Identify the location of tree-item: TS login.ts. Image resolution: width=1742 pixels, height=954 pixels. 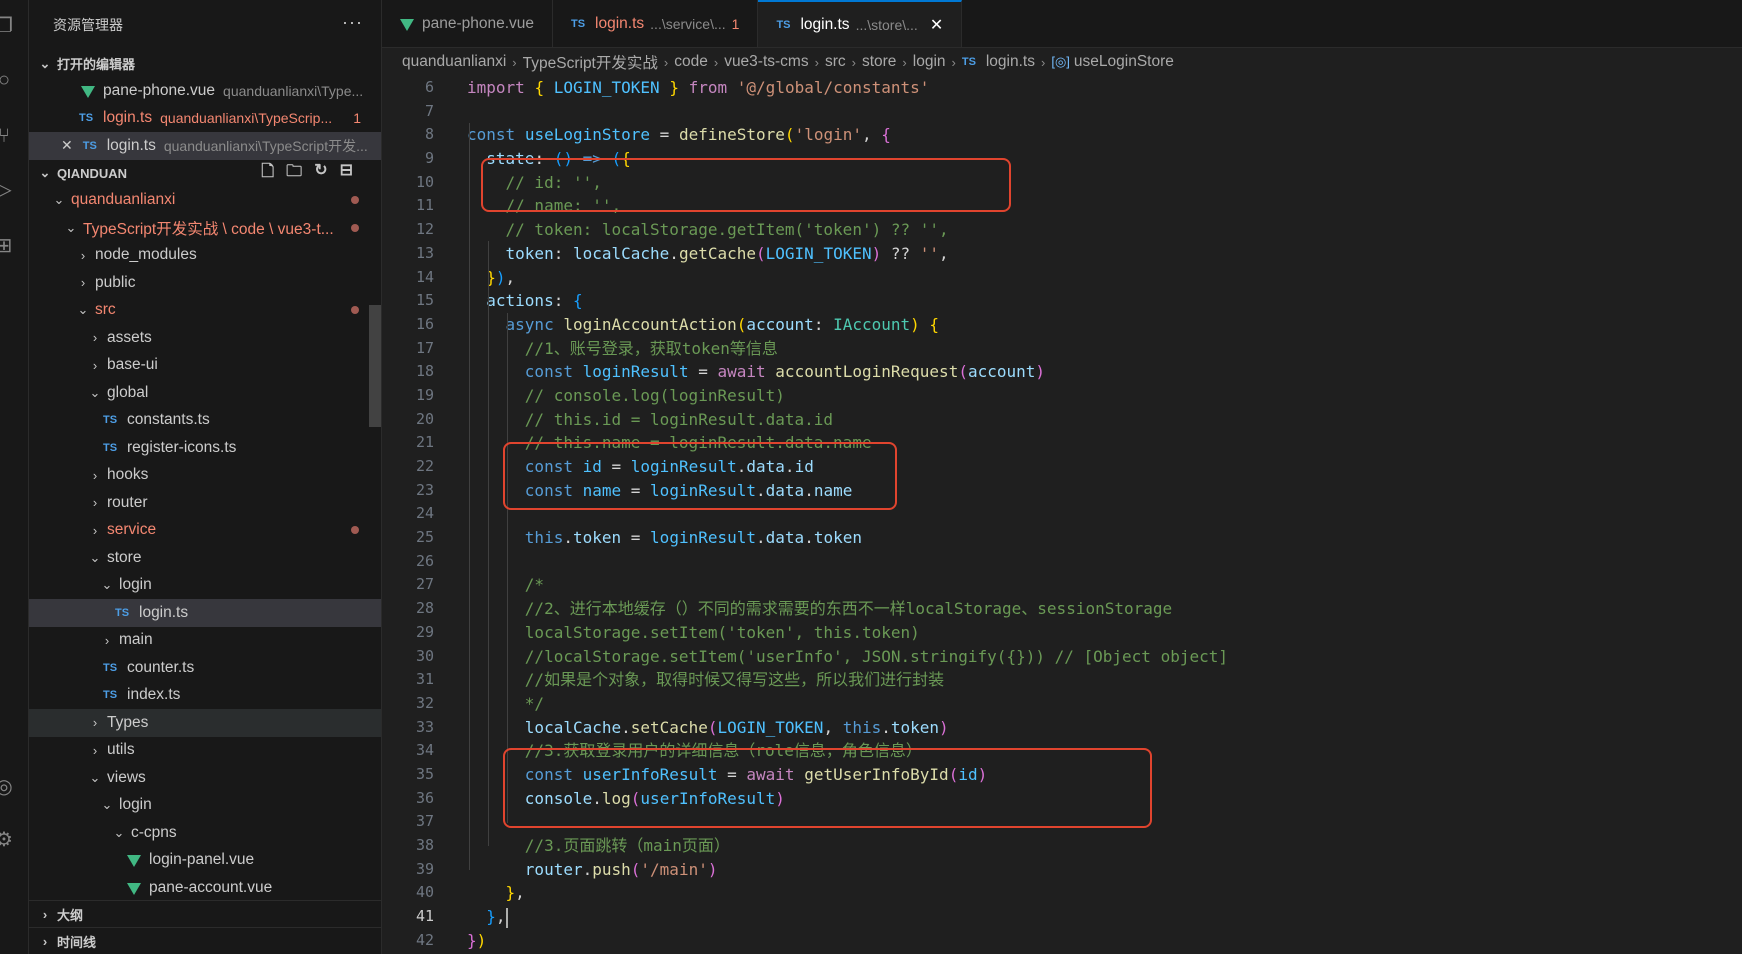
(205, 613).